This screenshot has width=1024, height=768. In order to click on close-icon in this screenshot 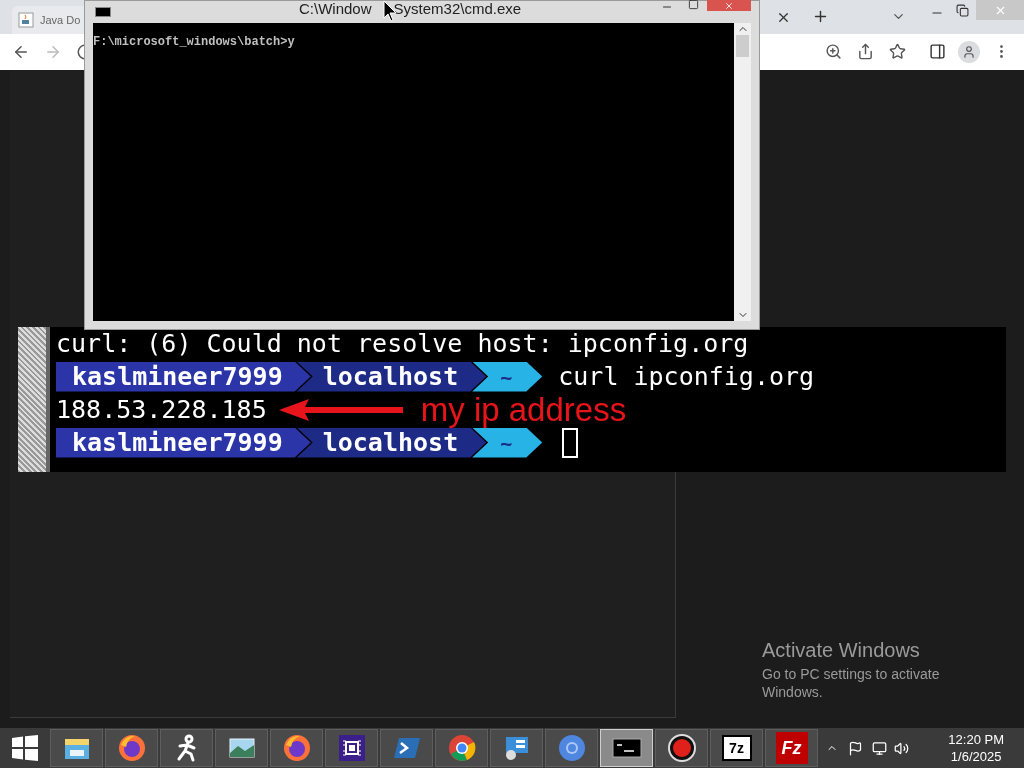, I will do `click(729, 5)`.